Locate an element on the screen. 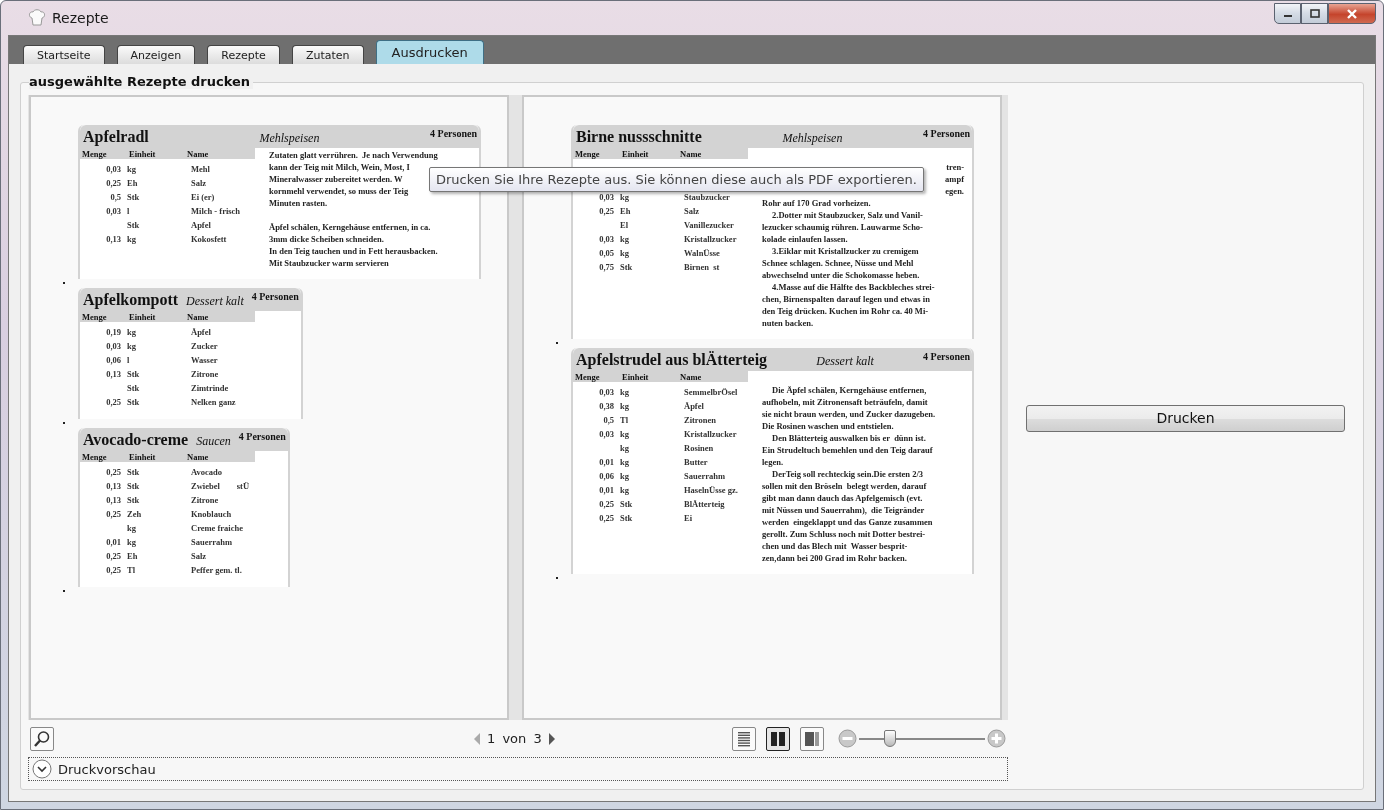 The image size is (1384, 810). ingredient-cell-text: Kristallzucker is located at coordinates (710, 434).